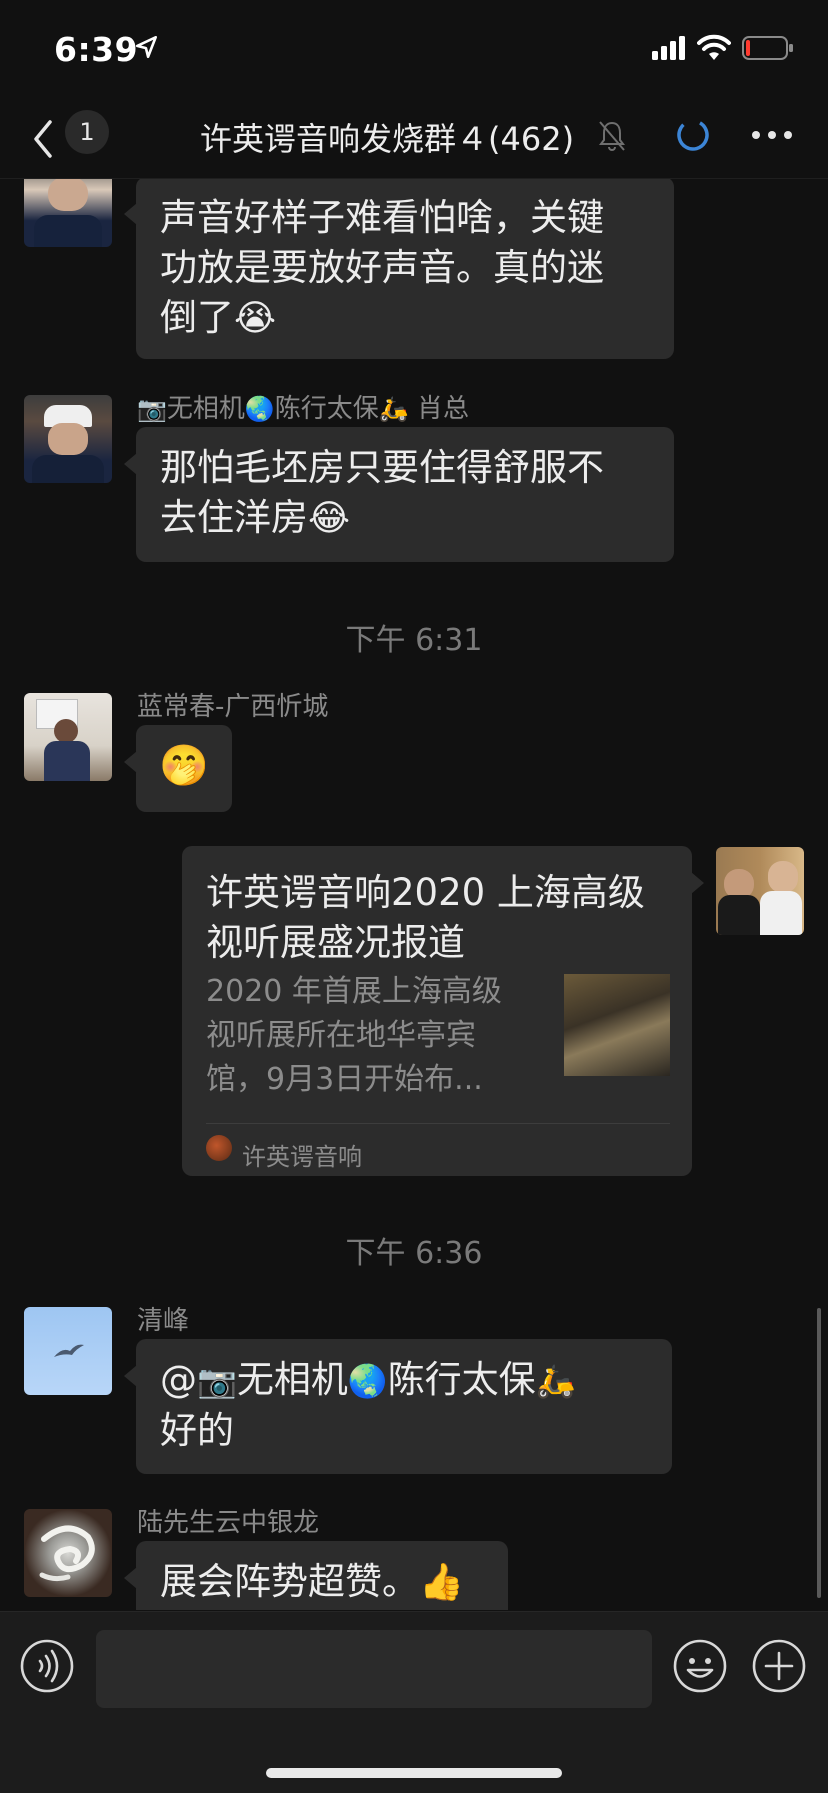  What do you see at coordinates (612, 136) in the screenshot?
I see `mute-bell-icon` at bounding box center [612, 136].